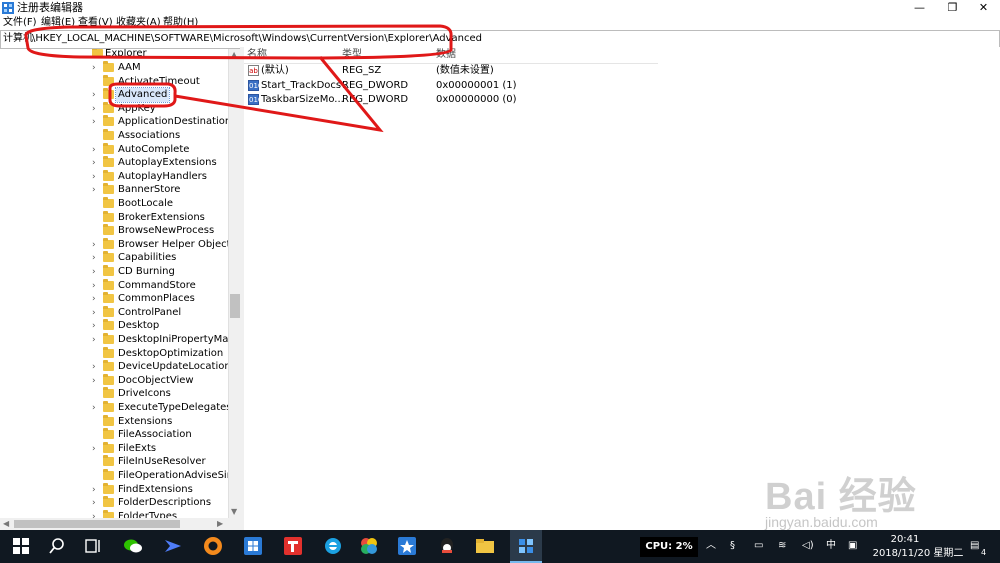  I want to click on menu-help: 帮助(H), so click(180, 23).